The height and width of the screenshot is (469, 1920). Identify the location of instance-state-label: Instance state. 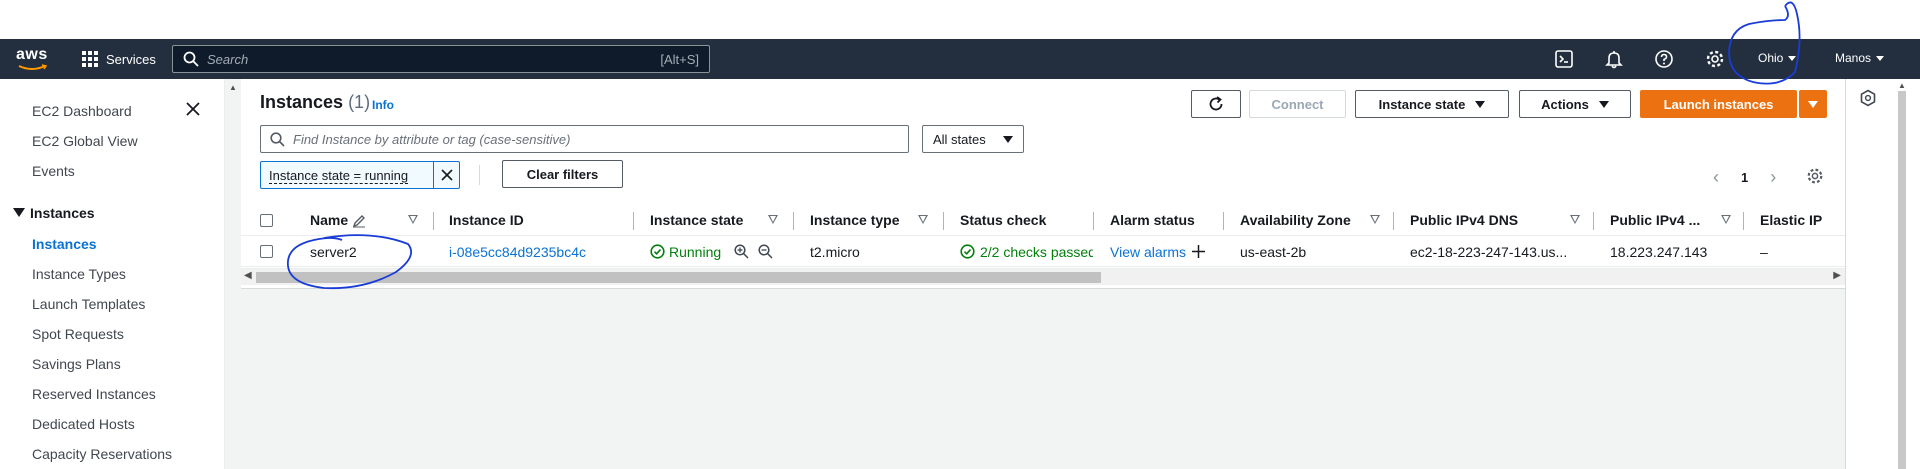
(1422, 104).